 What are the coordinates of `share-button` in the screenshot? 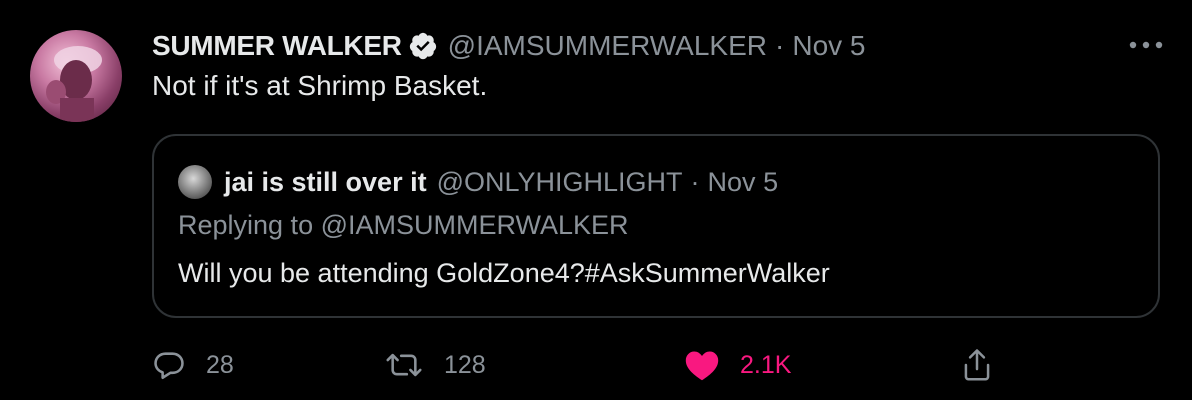 It's located at (977, 365).